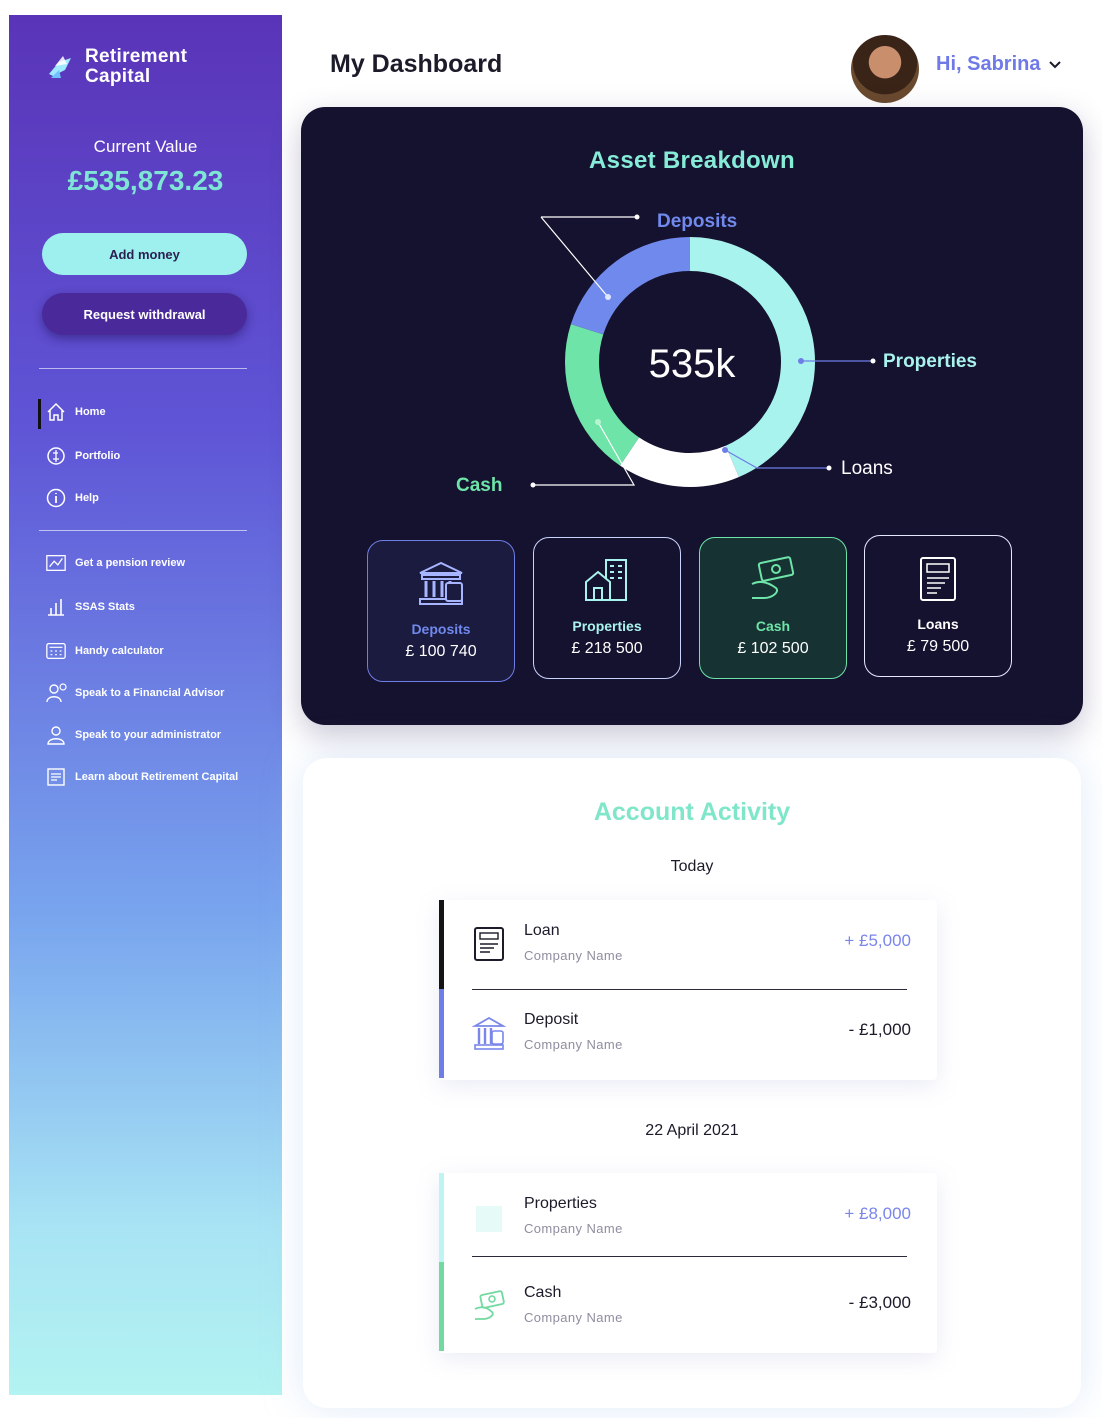  I want to click on loan-icon, so click(489, 944).